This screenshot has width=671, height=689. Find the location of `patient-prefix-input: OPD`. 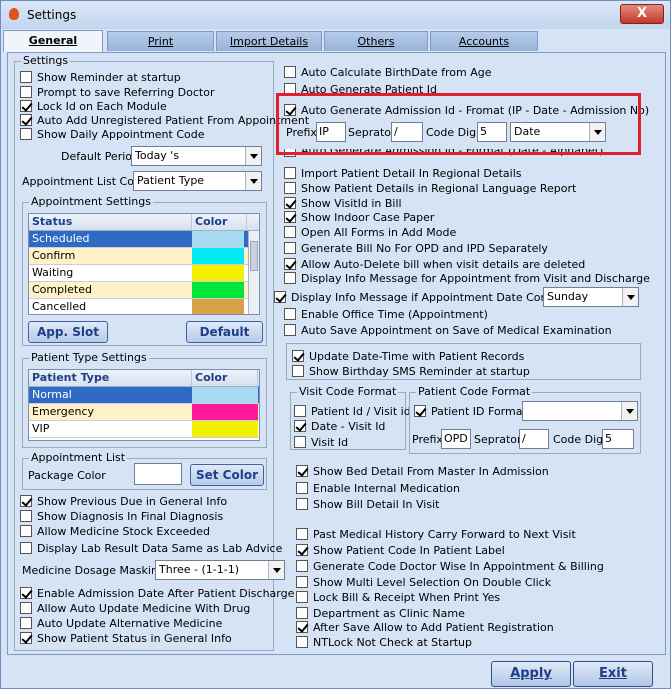

patient-prefix-input: OPD is located at coordinates (456, 439).